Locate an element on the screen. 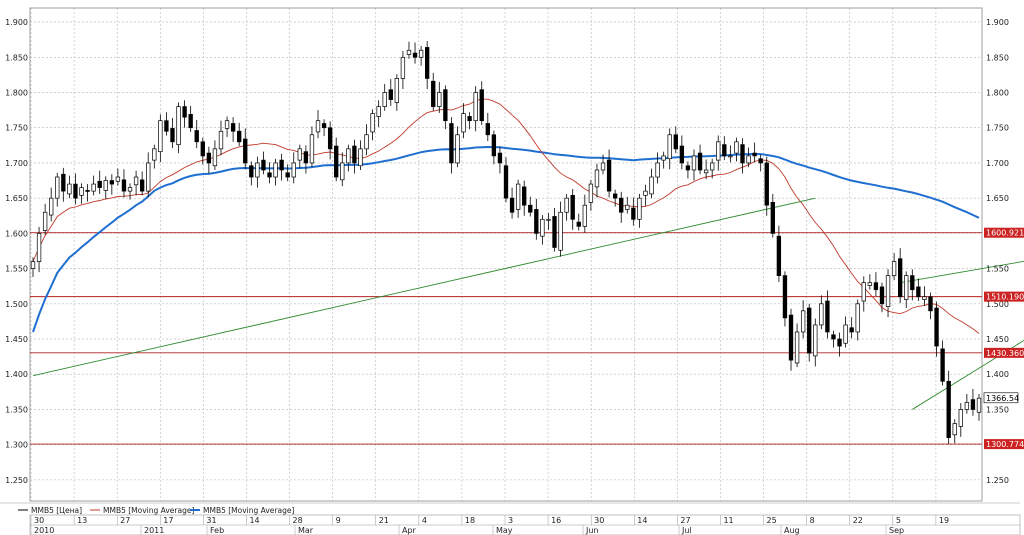 Image resolution: width=1024 pixels, height=535 pixels. x-day-label: 25 is located at coordinates (772, 520).